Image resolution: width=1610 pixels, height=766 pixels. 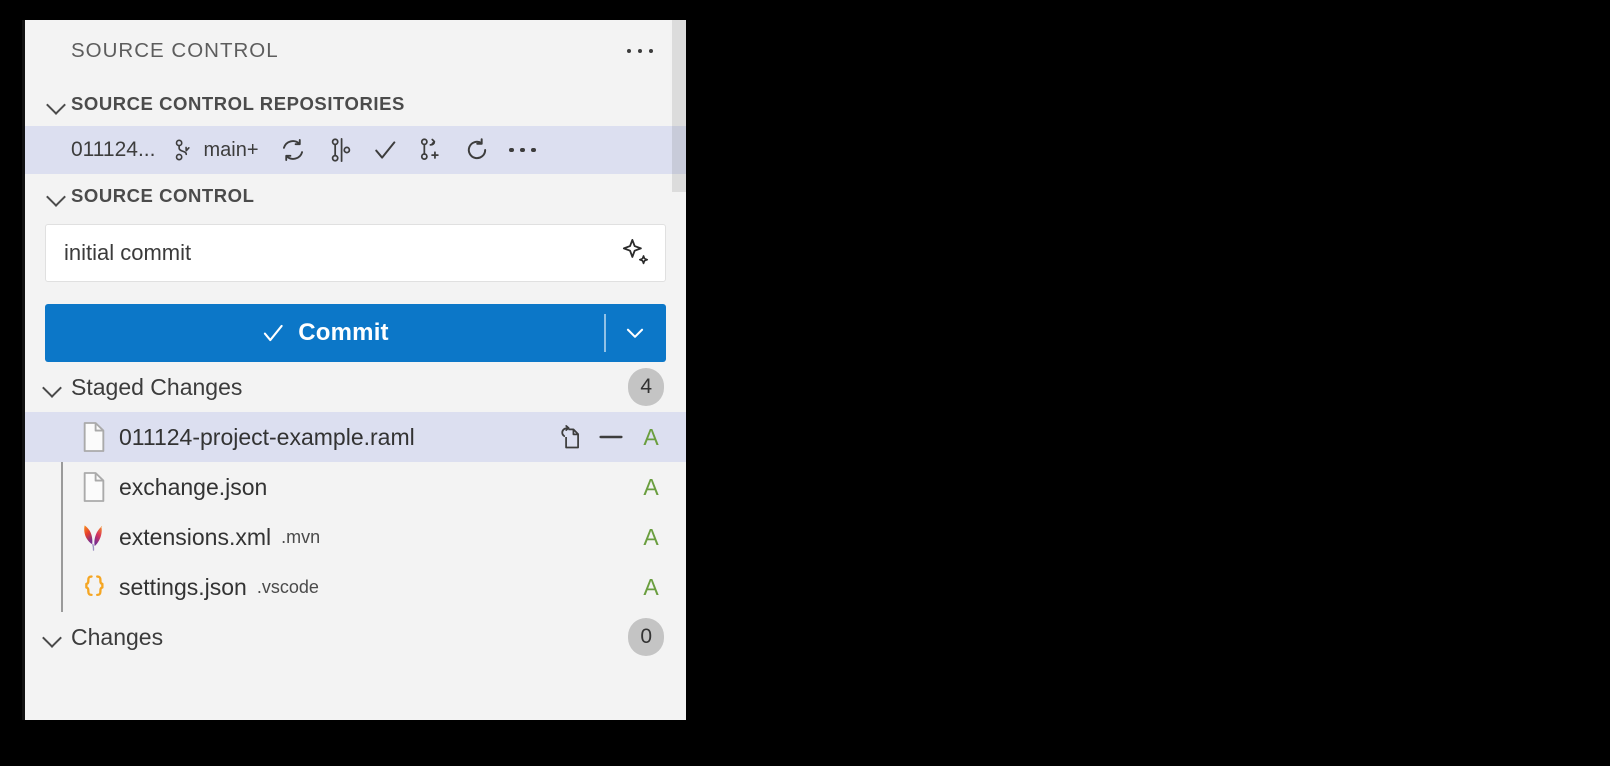 What do you see at coordinates (163, 195) in the screenshot?
I see `section-title-source-control: SOURCE CONTROL` at bounding box center [163, 195].